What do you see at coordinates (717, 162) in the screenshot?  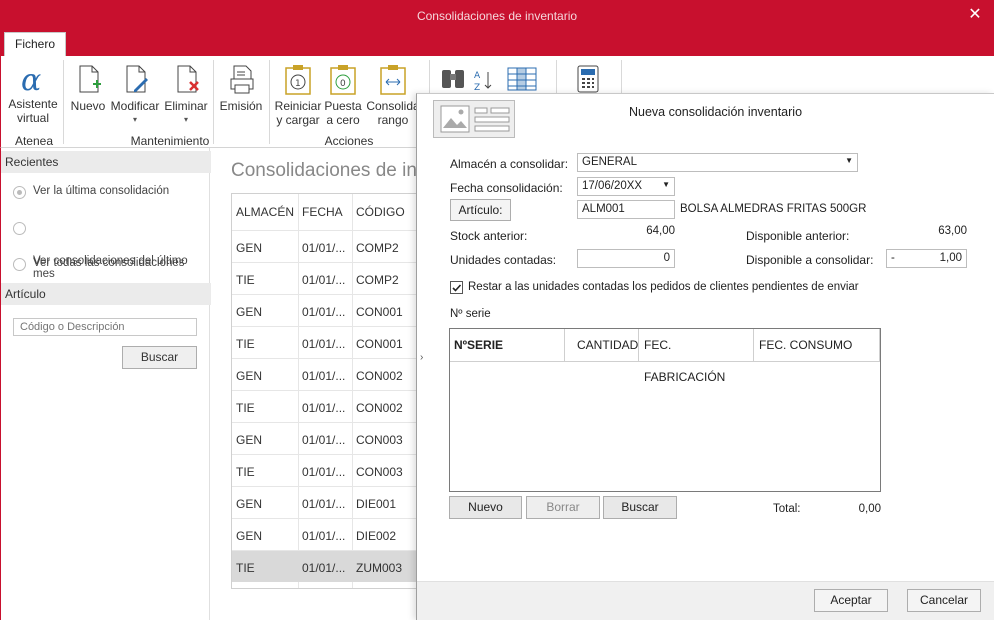 I see `almacen-select: GENERAL ▼` at bounding box center [717, 162].